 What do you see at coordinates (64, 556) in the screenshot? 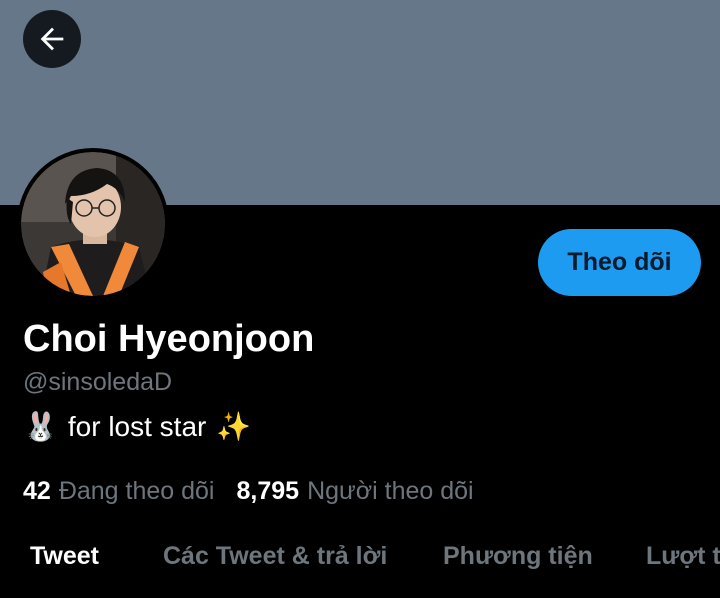
I see `tab-tweets: Tweet` at bounding box center [64, 556].